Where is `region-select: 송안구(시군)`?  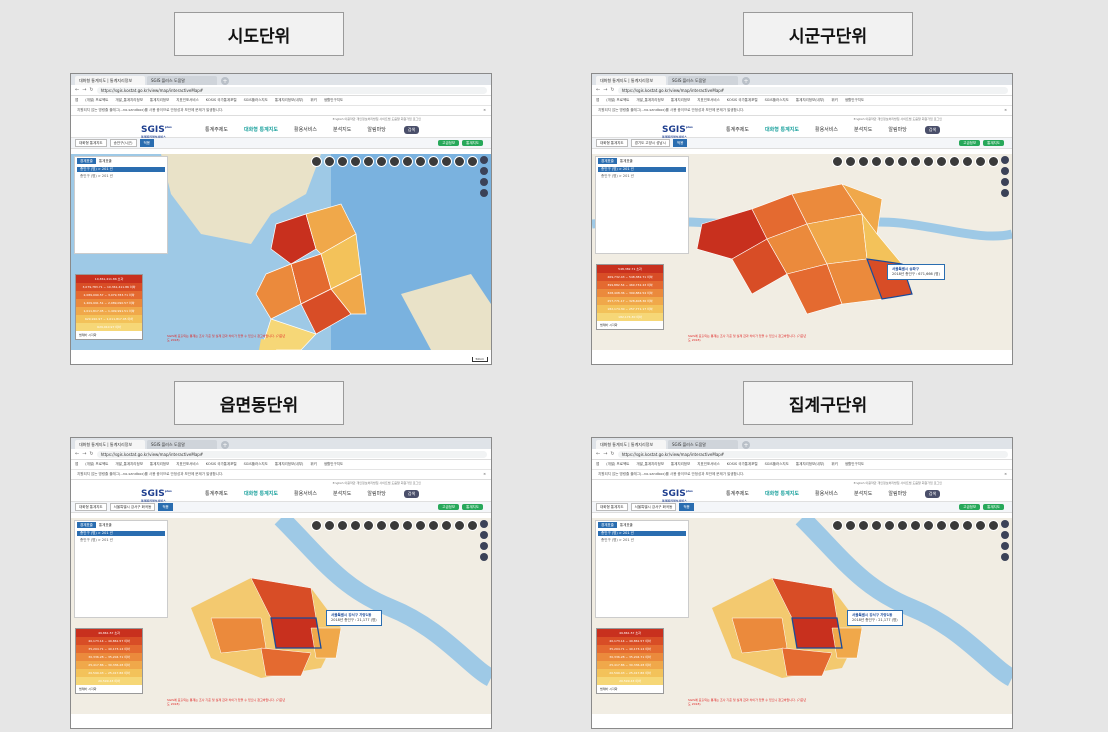 region-select: 송안구(시군) is located at coordinates (123, 143).